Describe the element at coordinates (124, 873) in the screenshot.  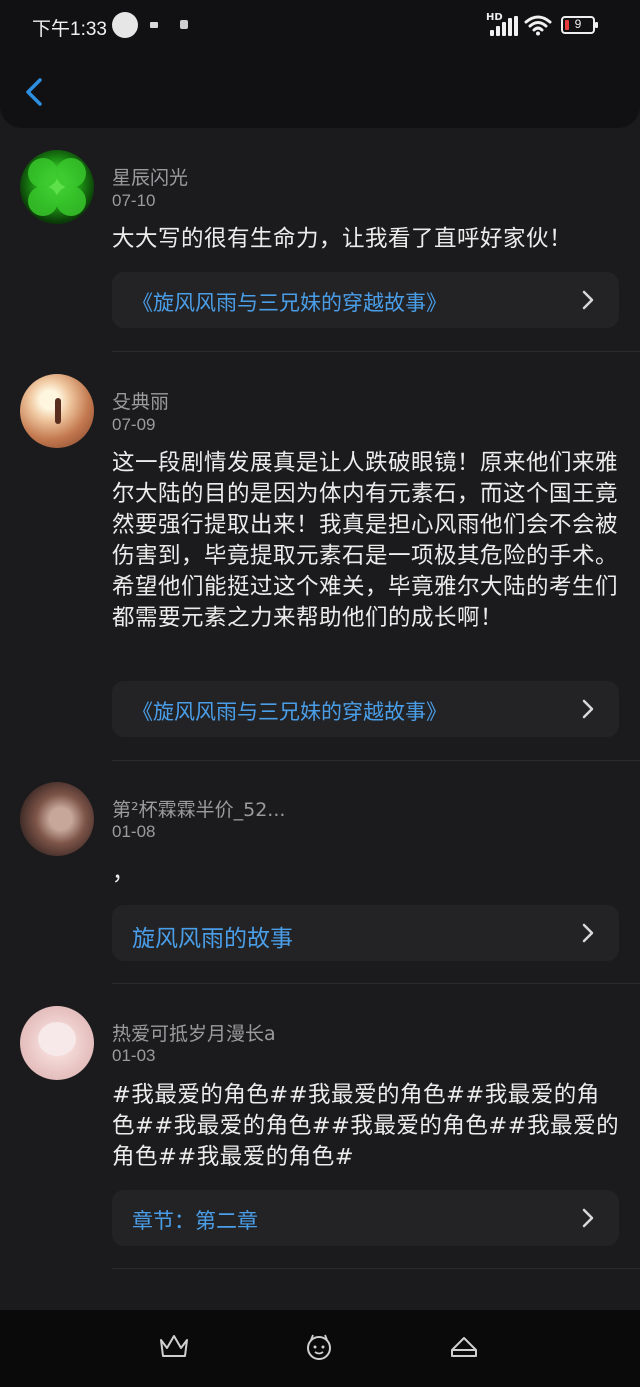
I see `comment-text: ，` at that location.